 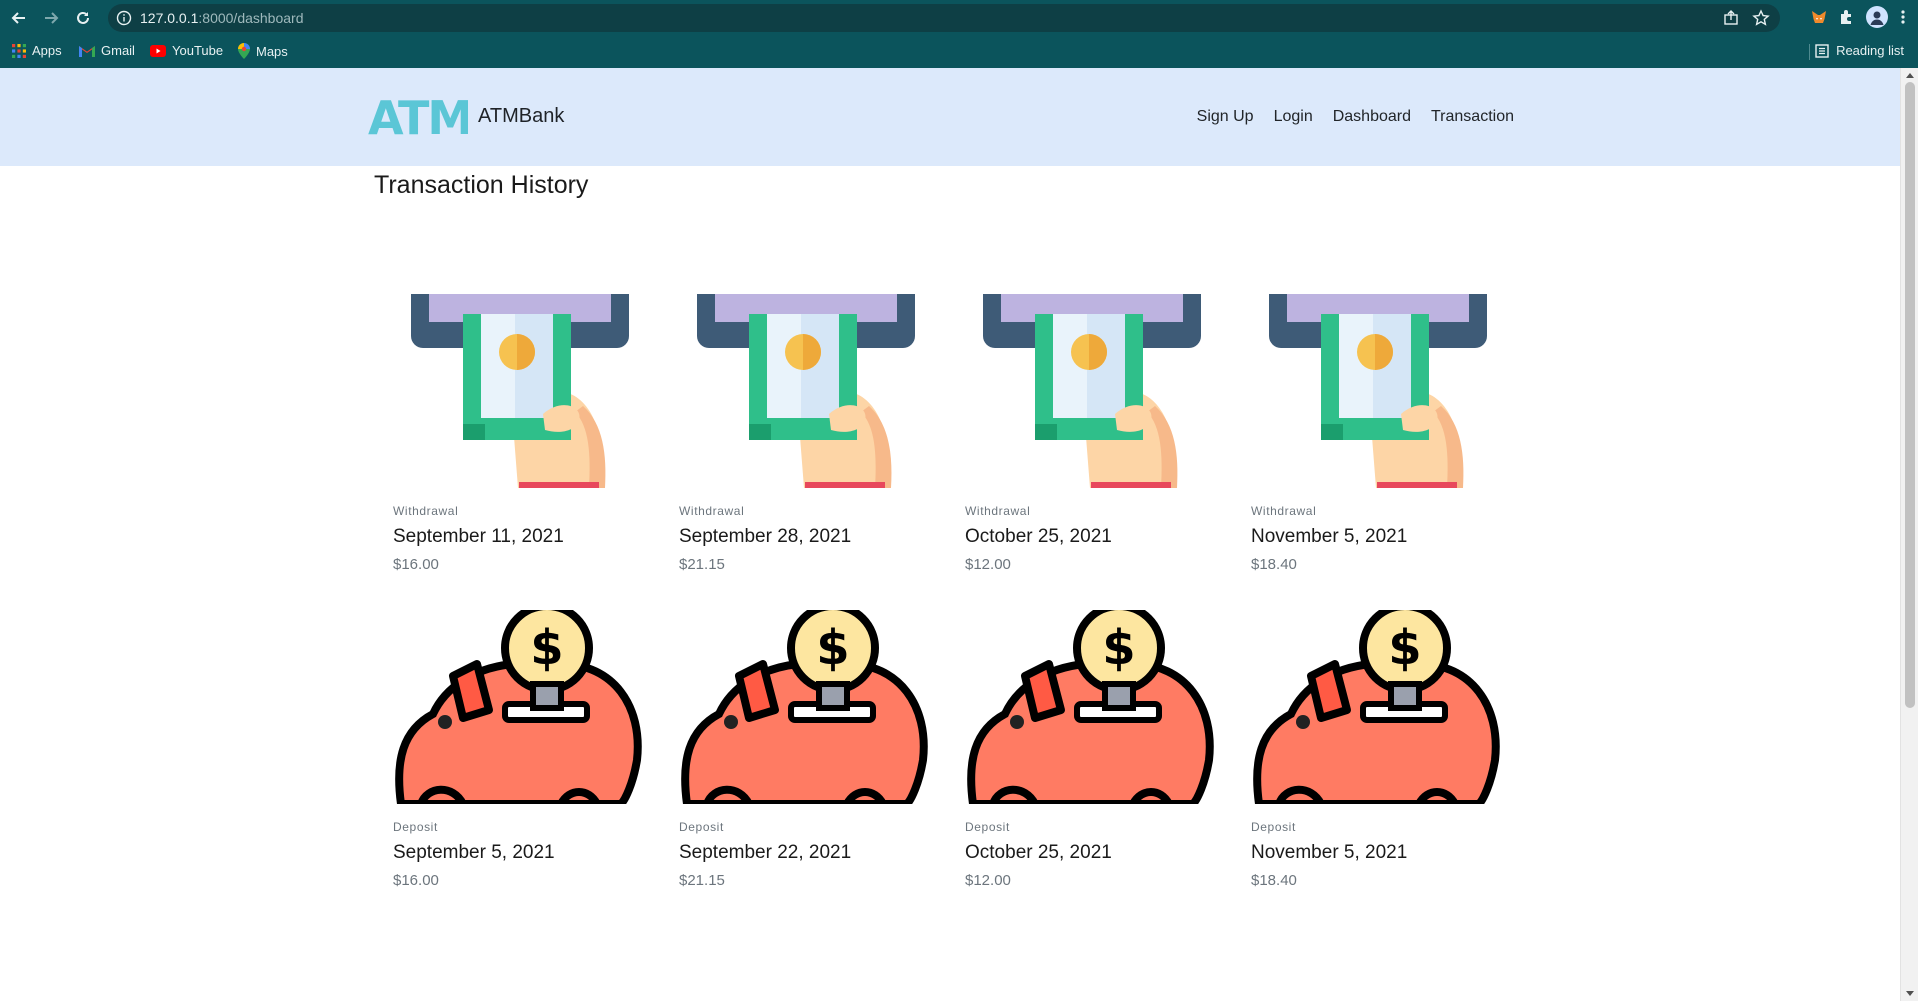 I want to click on reload-button, so click(x=83, y=18).